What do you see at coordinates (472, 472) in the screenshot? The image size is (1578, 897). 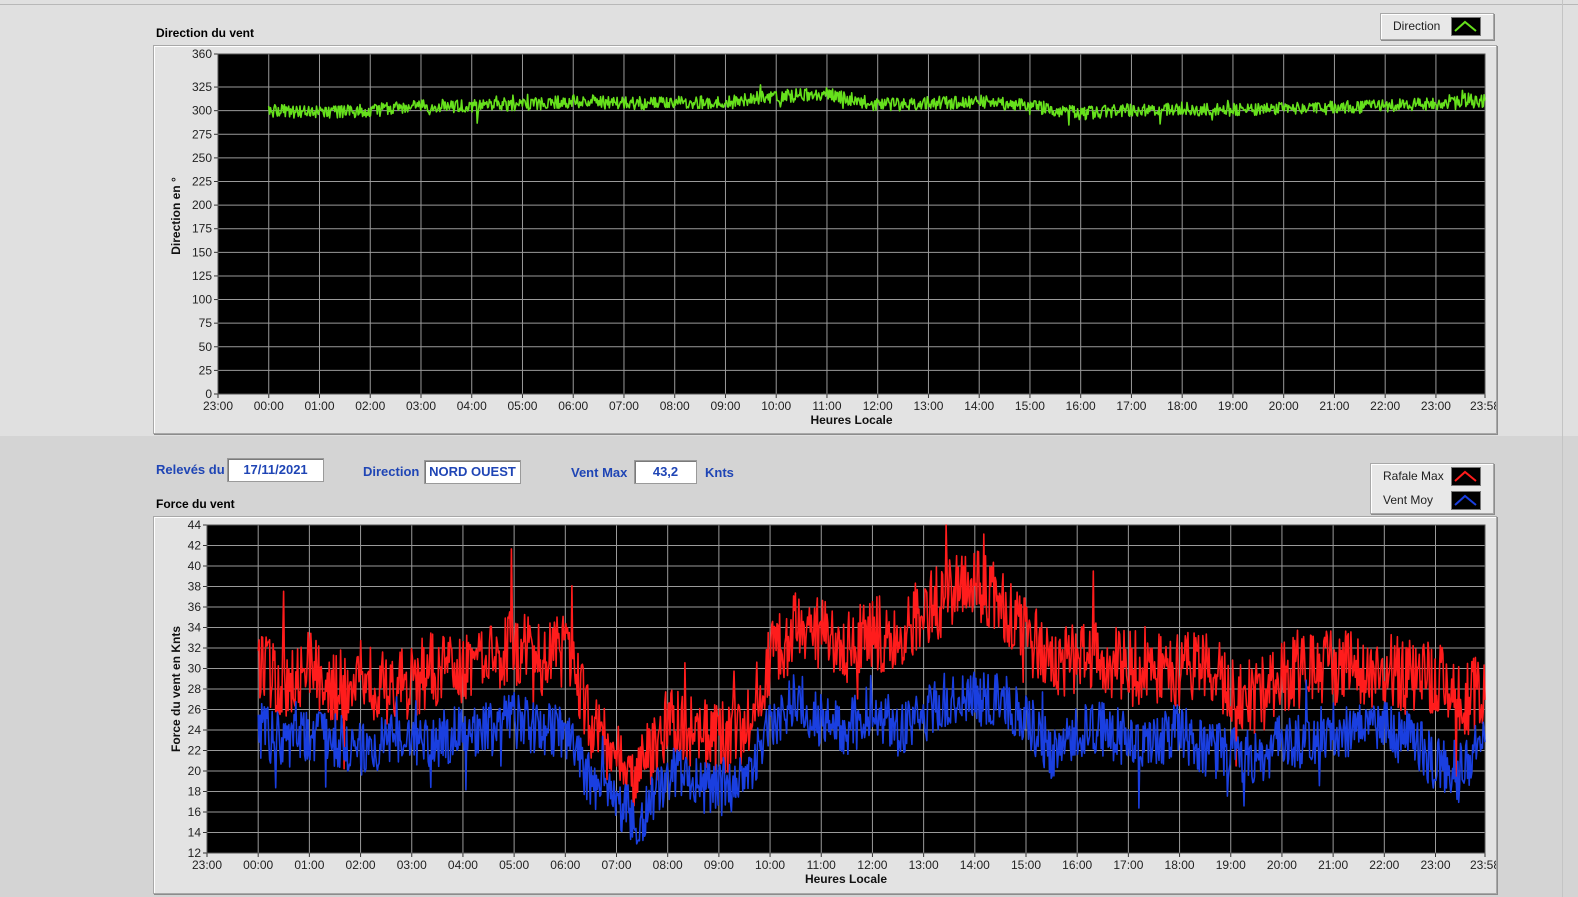 I see `direction-field: NORD OUEST` at bounding box center [472, 472].